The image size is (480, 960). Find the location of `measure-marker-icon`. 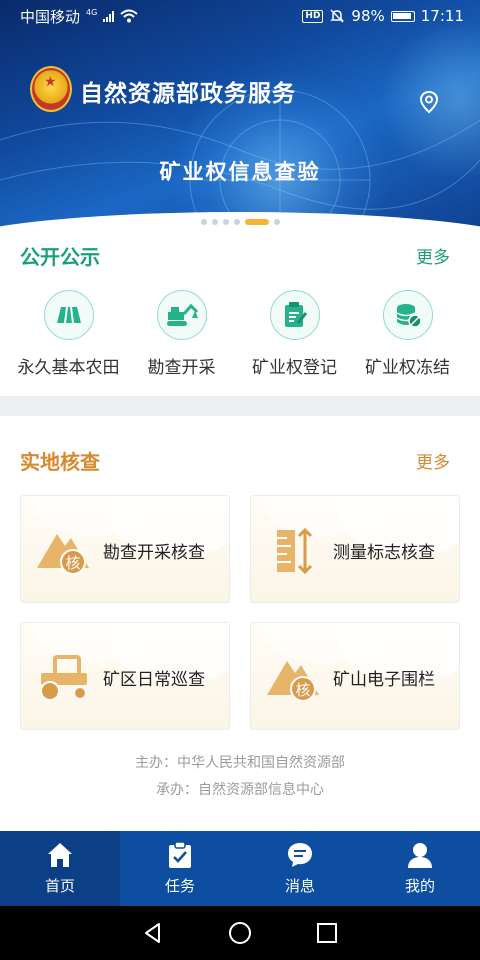

measure-marker-icon is located at coordinates (295, 551).